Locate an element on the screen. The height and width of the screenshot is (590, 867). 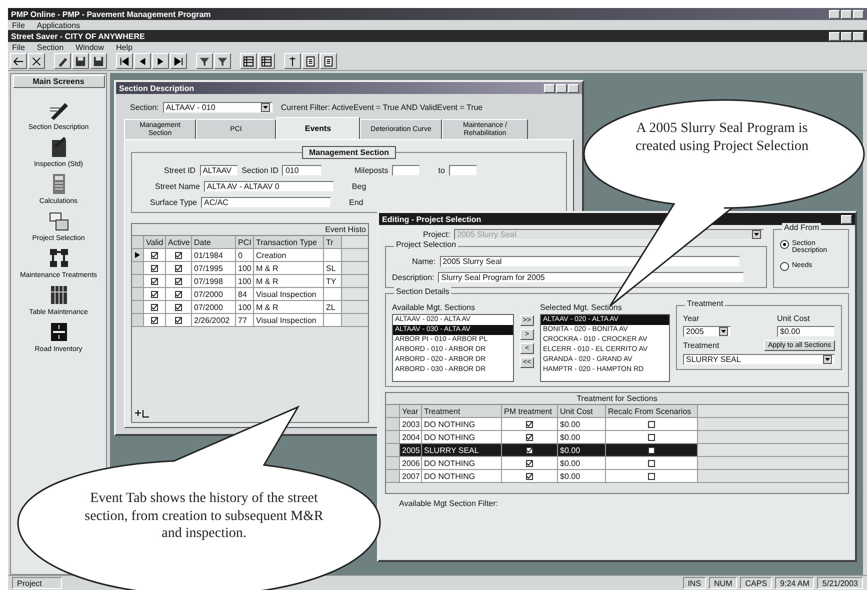
field-label: Unit Cost is located at coordinates (794, 318).